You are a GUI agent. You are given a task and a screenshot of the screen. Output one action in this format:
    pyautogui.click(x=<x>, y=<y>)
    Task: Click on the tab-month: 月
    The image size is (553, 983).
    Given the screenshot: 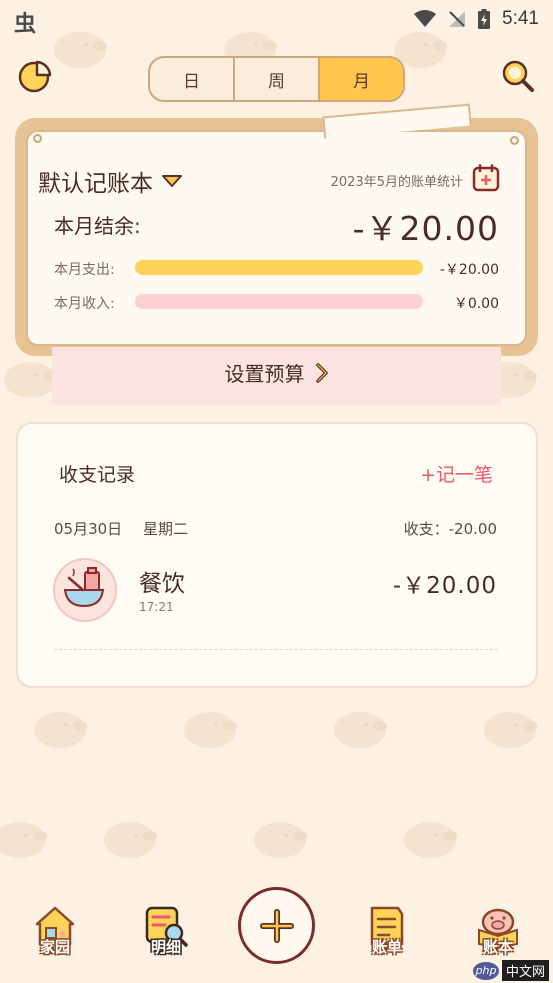 What is the action you would take?
    pyautogui.click(x=361, y=79)
    